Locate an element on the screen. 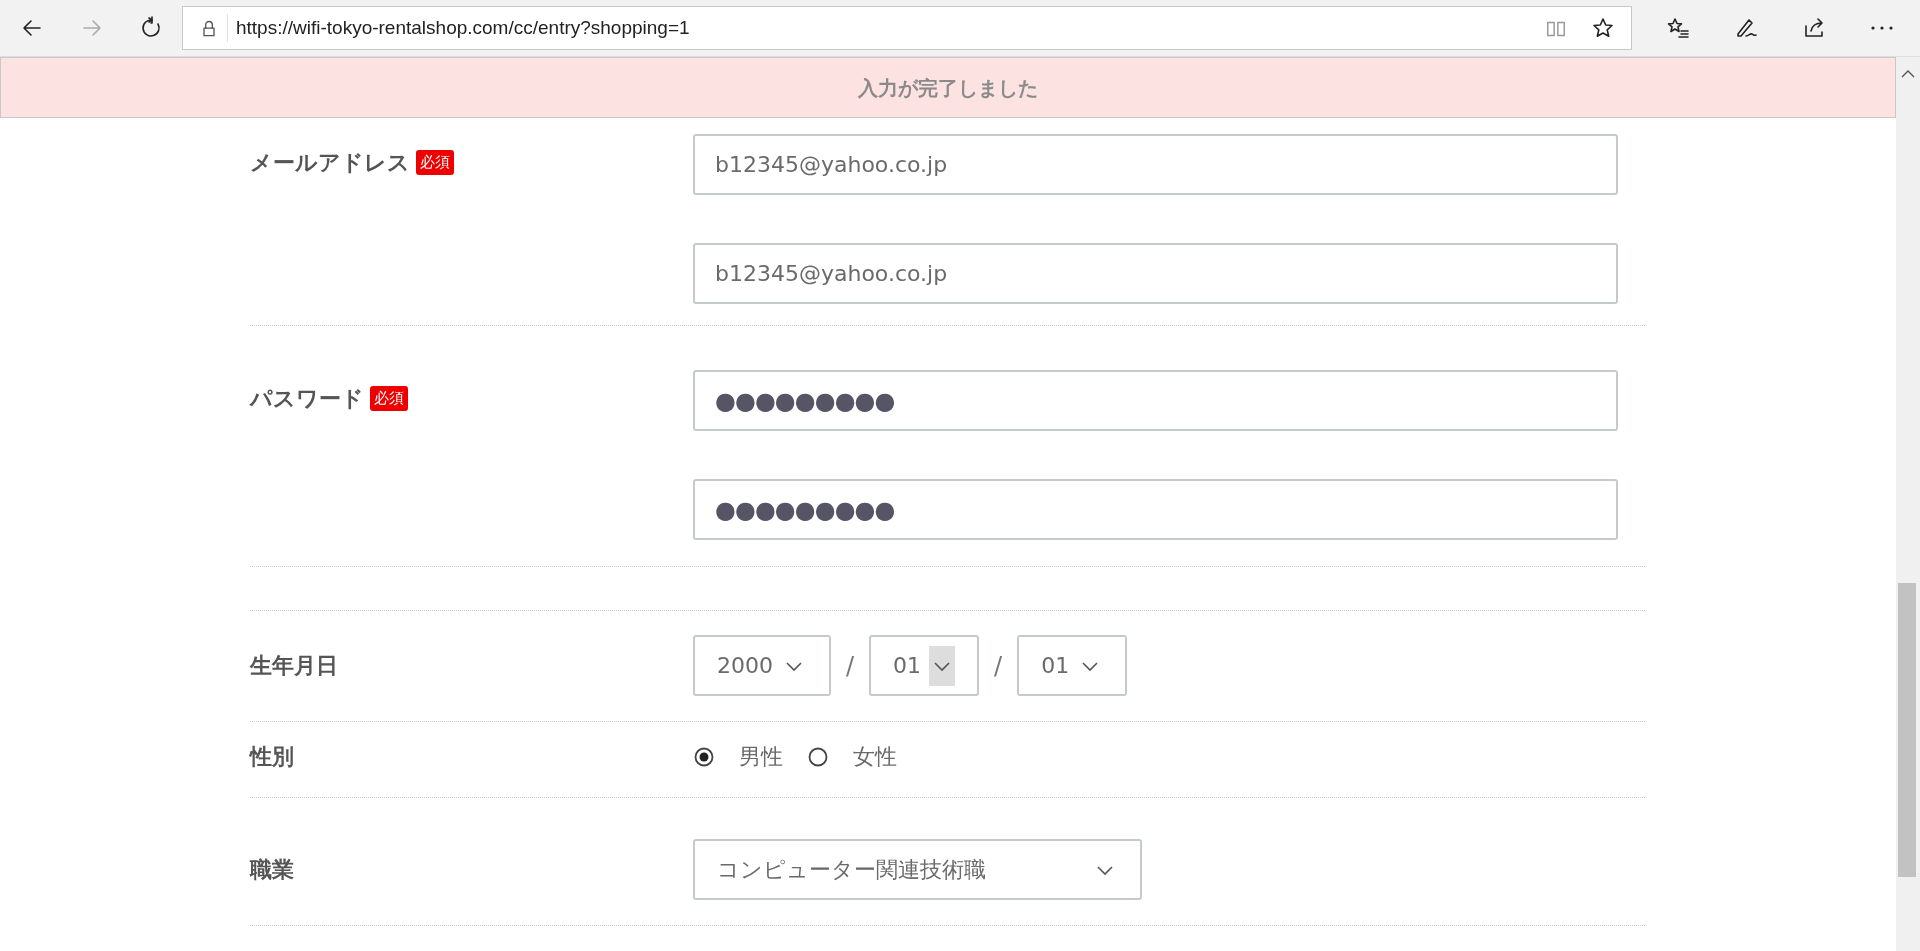  field-label: 職業 is located at coordinates (272, 870).